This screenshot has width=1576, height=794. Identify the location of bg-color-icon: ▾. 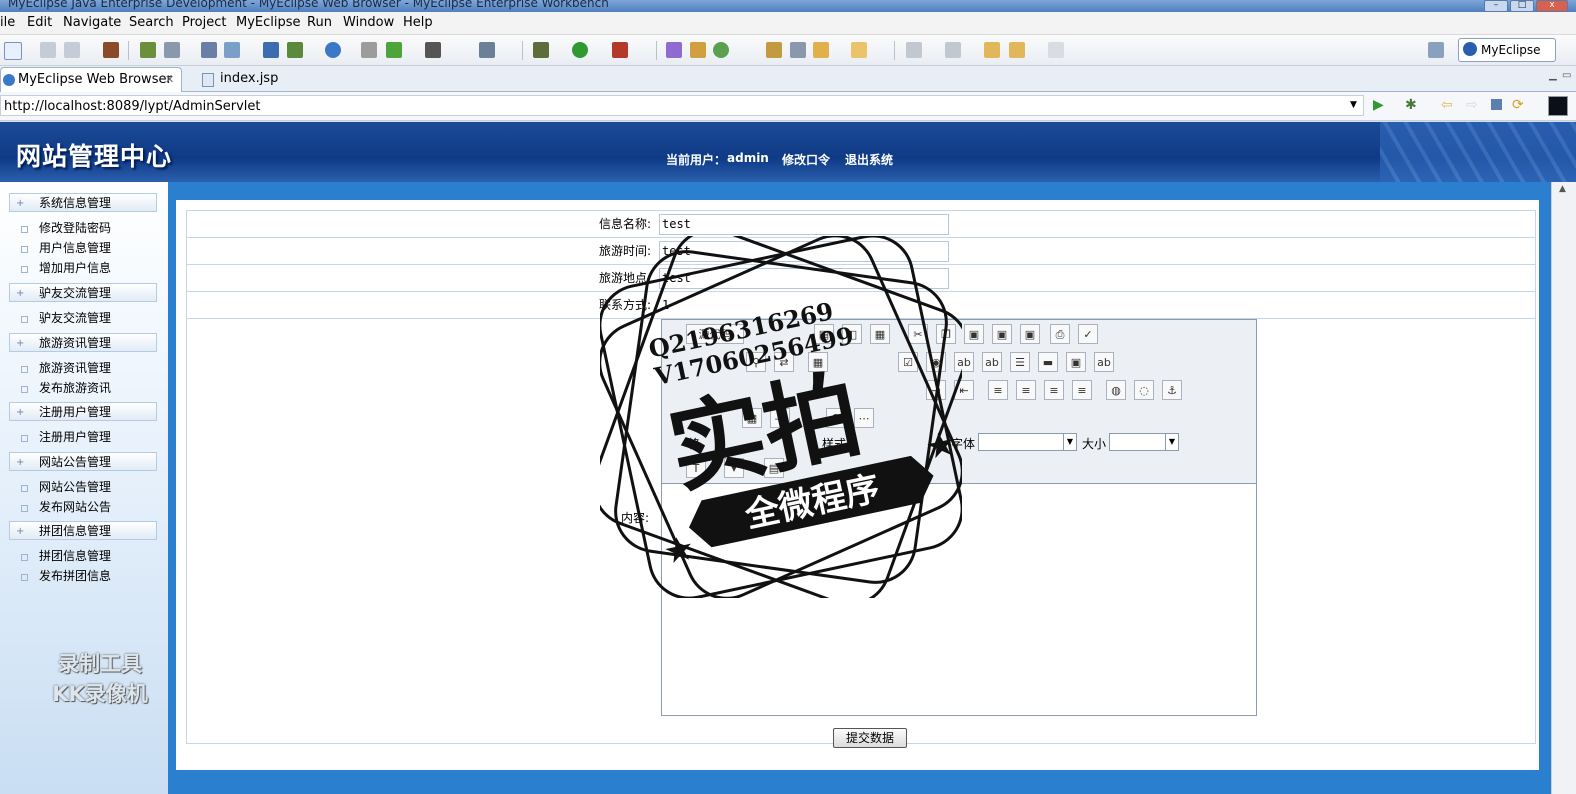
(734, 468).